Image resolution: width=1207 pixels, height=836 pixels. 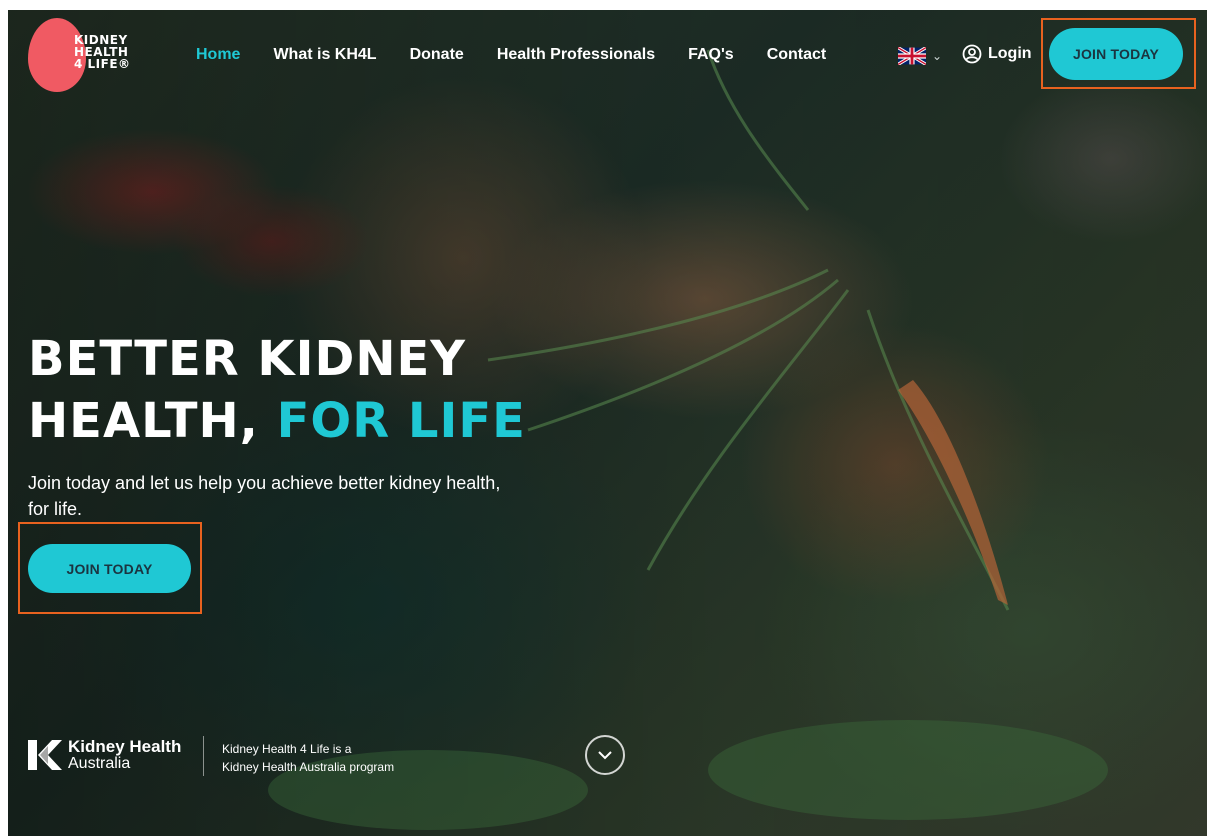 I want to click on nav-item-faqs: FAQ's, so click(x=711, y=55).